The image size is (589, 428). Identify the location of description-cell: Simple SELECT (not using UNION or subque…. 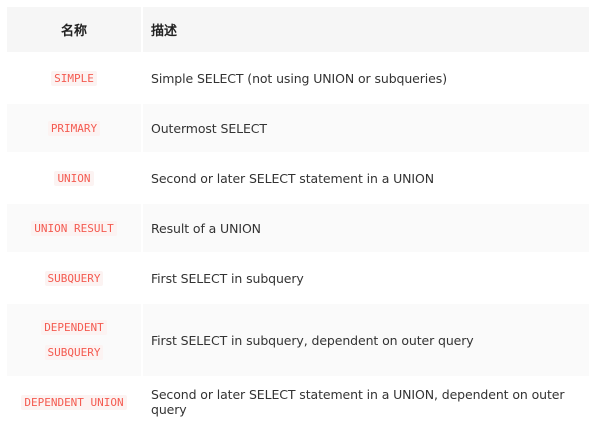
(366, 78).